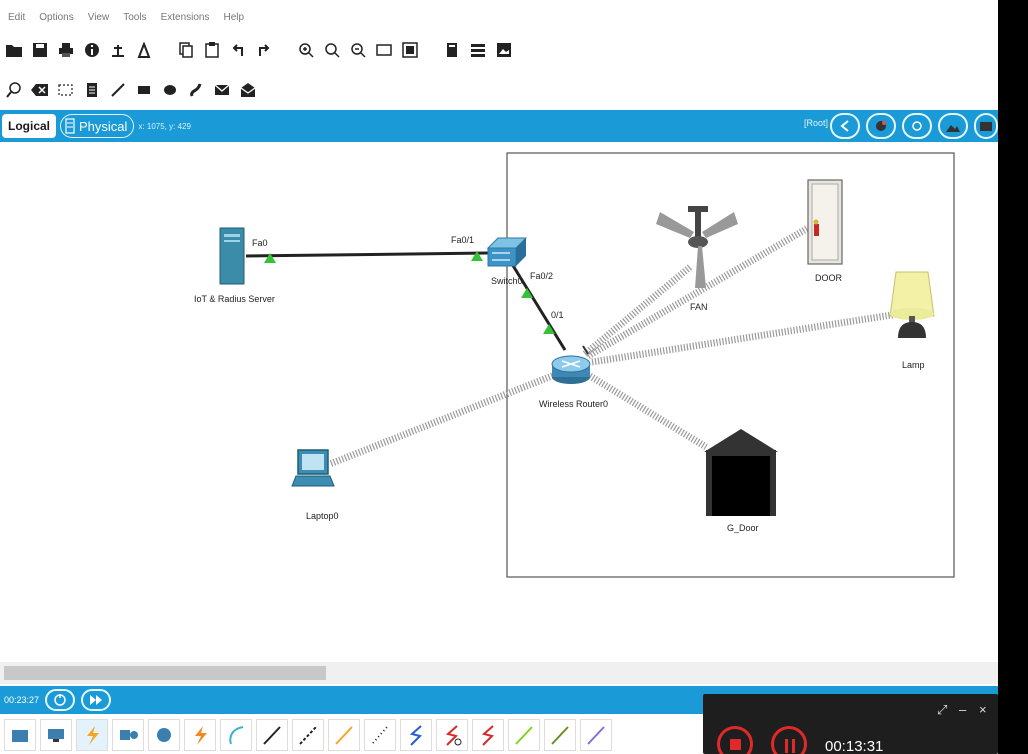 Image resolution: width=1028 pixels, height=754 pixels. What do you see at coordinates (478, 50) in the screenshot?
I see `list-view-icon` at bounding box center [478, 50].